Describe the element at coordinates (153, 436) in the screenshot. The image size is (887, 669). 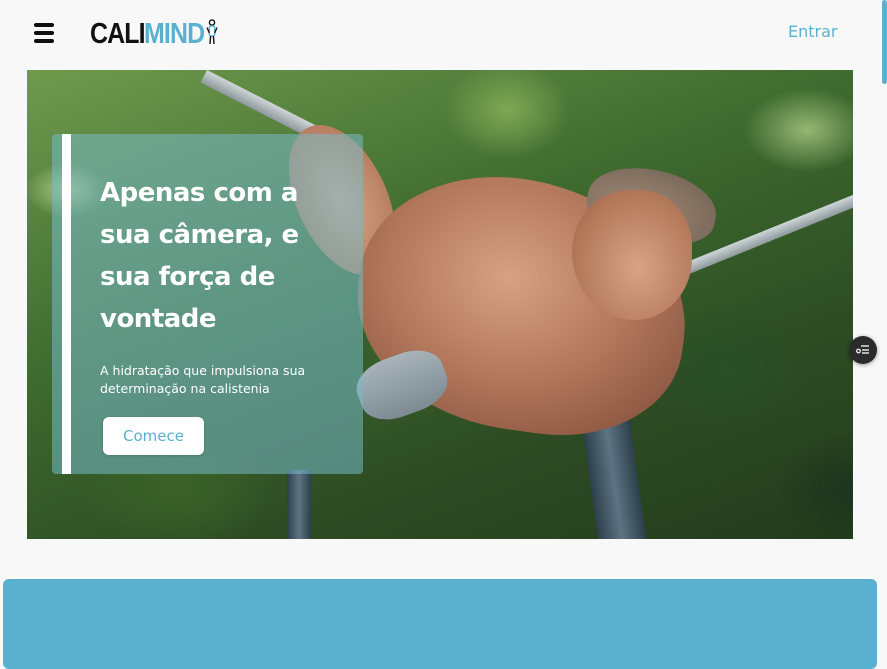
I see `start-button: Comece` at that location.